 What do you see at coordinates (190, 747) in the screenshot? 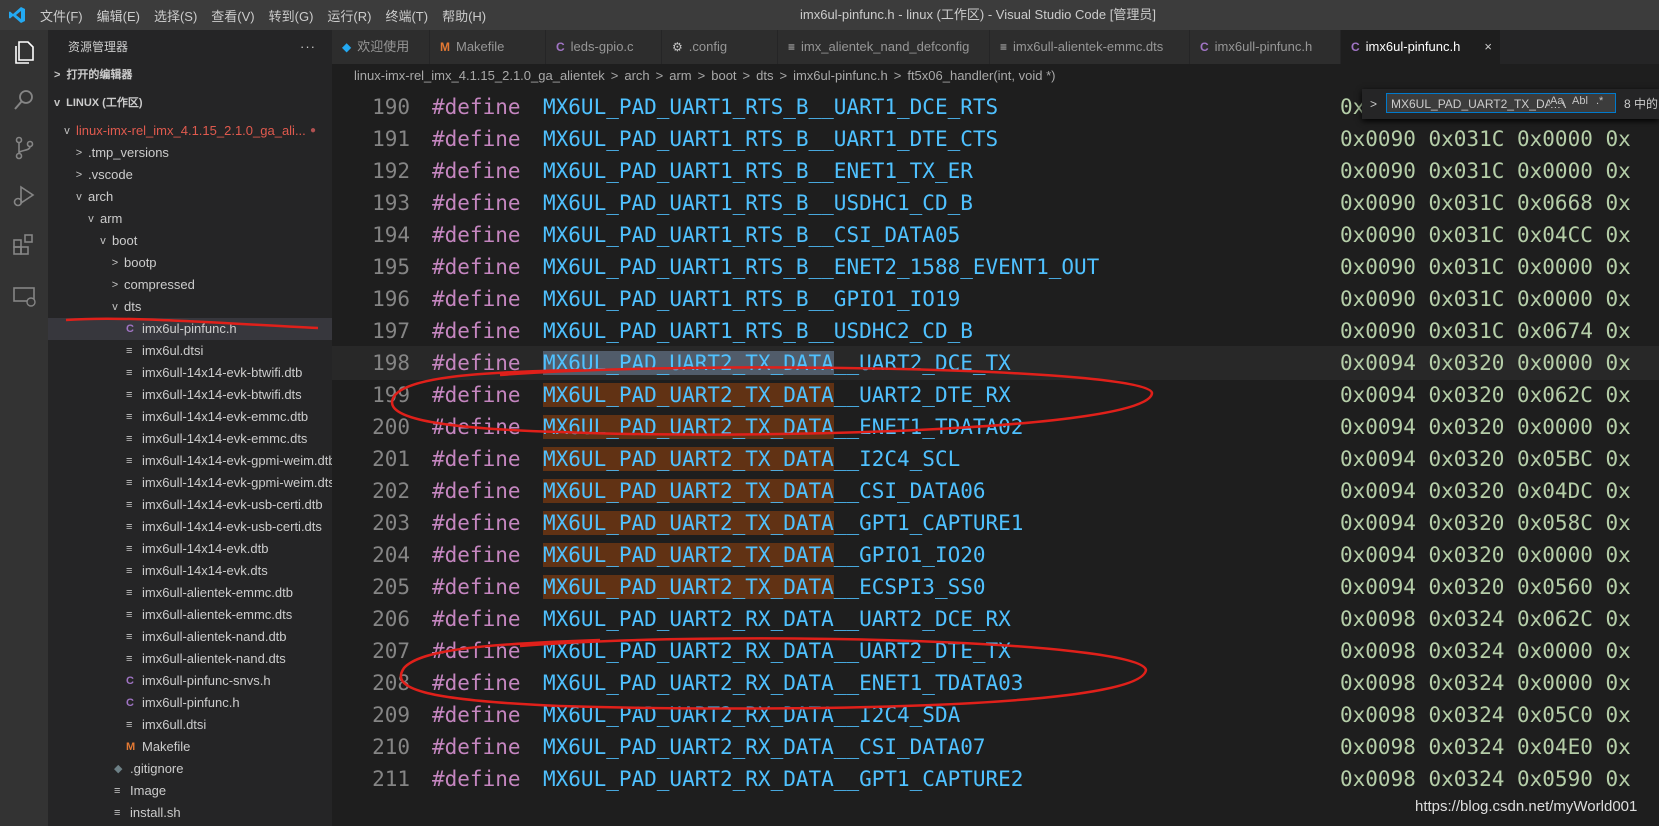
I see `tree-file: M Makefile` at bounding box center [190, 747].